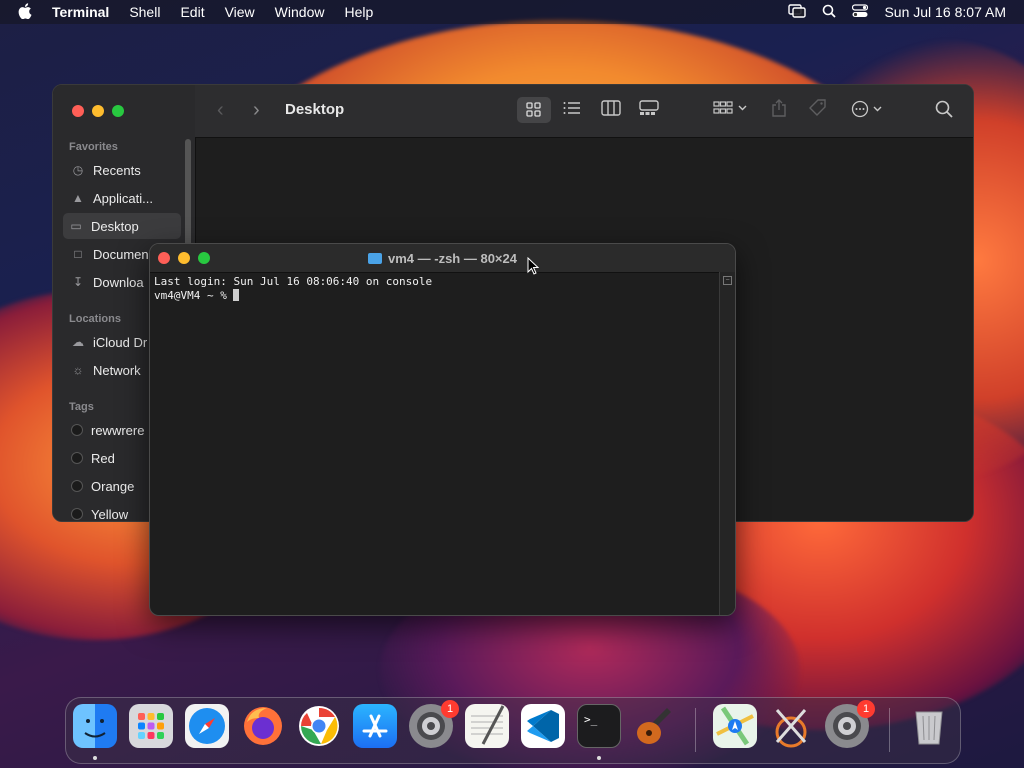 The height and width of the screenshot is (768, 1024). I want to click on dock-safari-icon, so click(207, 726).